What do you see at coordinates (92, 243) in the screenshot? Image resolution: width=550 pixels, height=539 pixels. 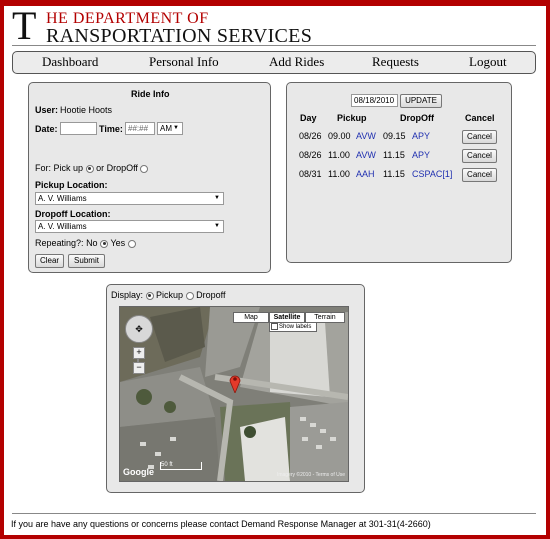 I see `repeating-no-label: No` at bounding box center [92, 243].